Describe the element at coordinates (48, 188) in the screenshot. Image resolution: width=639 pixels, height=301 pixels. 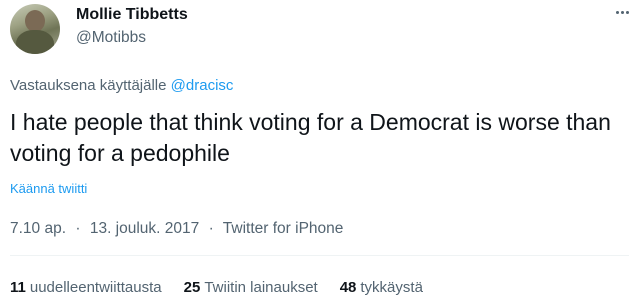
I see `translate-tweet-link: Käännä twiitti` at that location.